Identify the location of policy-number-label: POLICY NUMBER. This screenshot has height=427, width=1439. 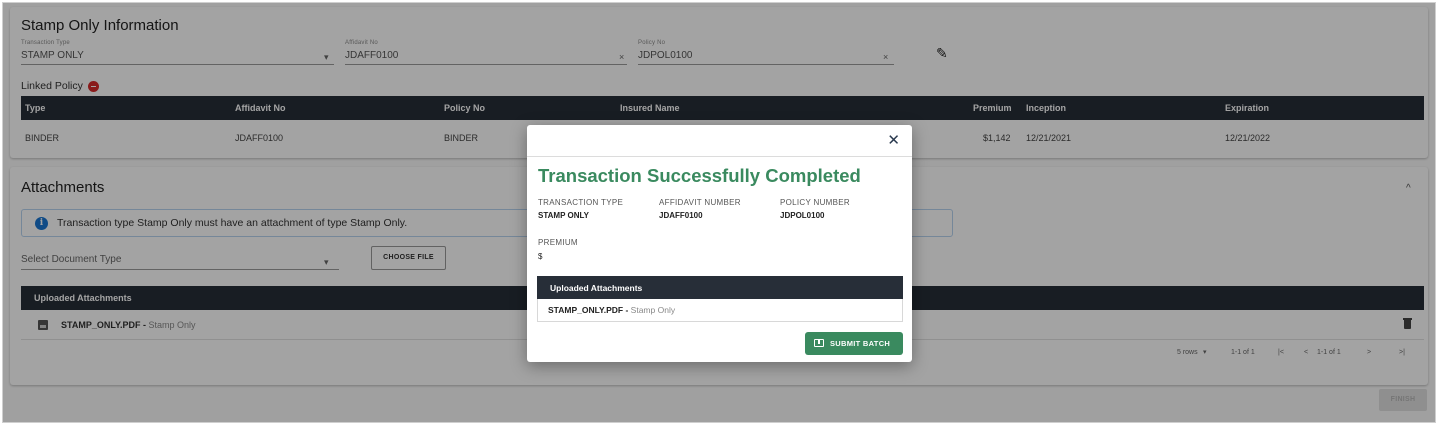
(815, 202).